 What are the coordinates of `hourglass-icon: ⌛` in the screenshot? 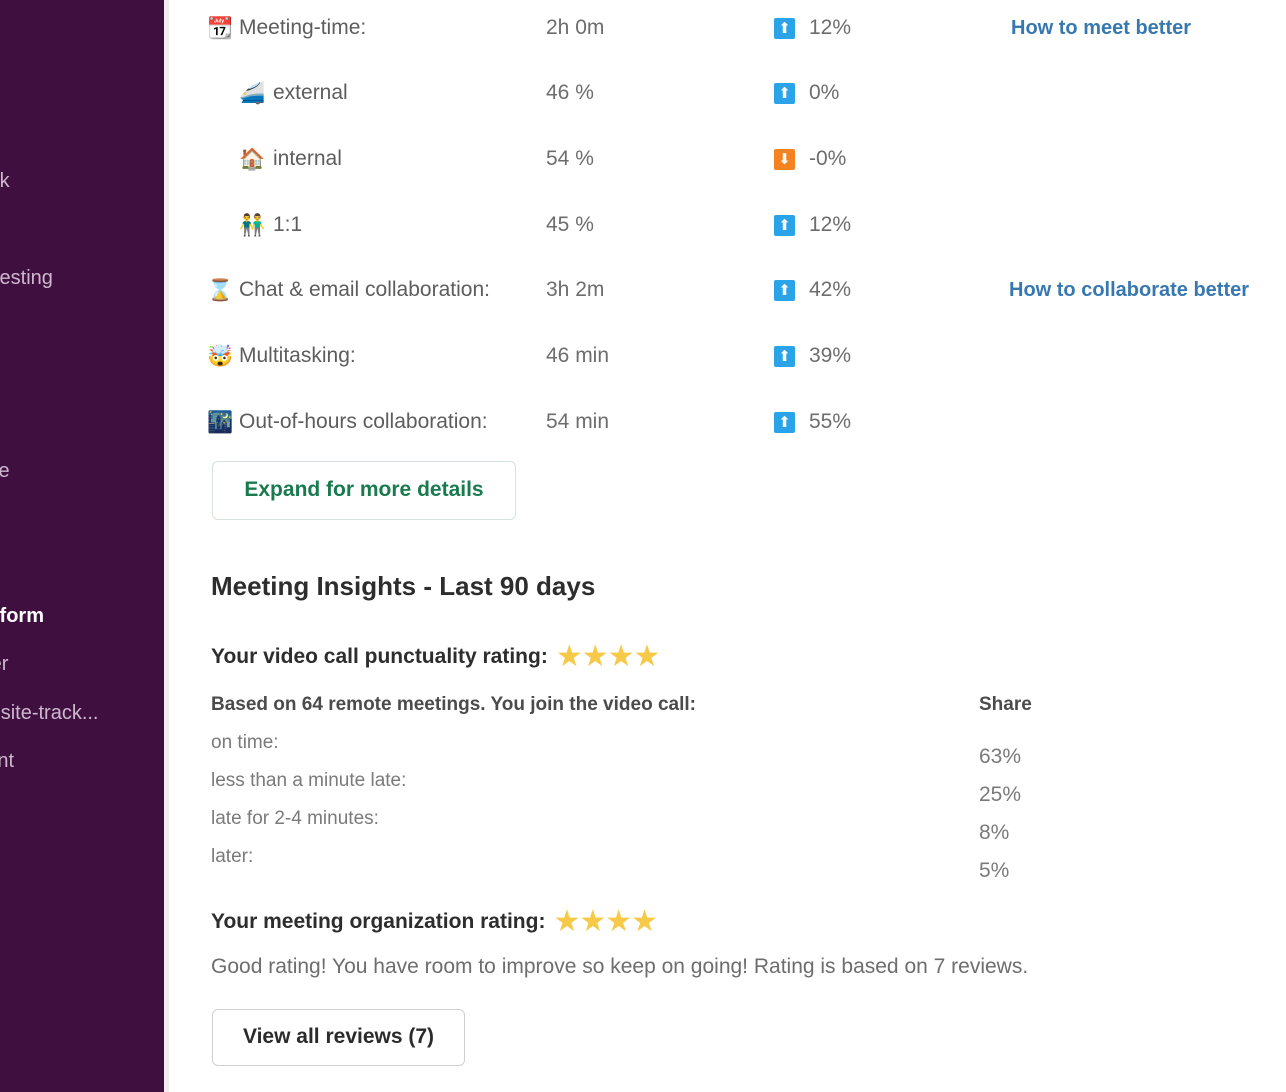 It's located at (220, 290).